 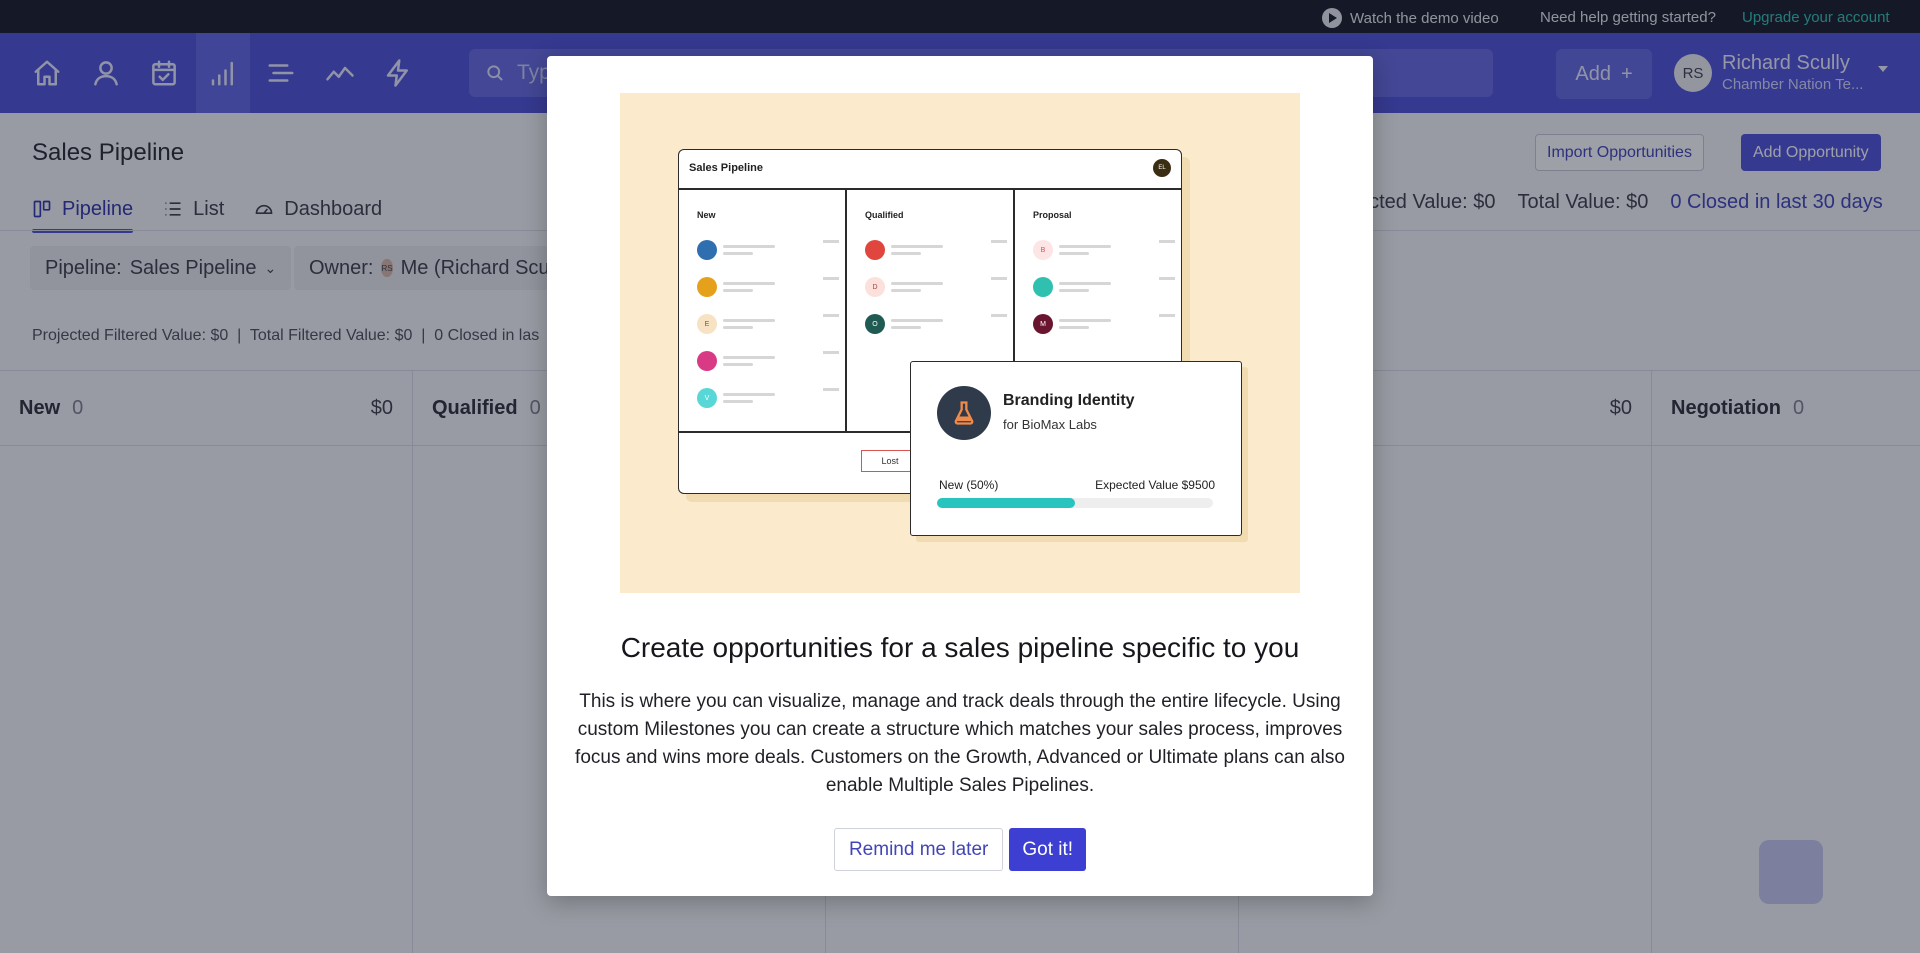 What do you see at coordinates (875, 324) in the screenshot?
I see `illustration-avatar: O` at bounding box center [875, 324].